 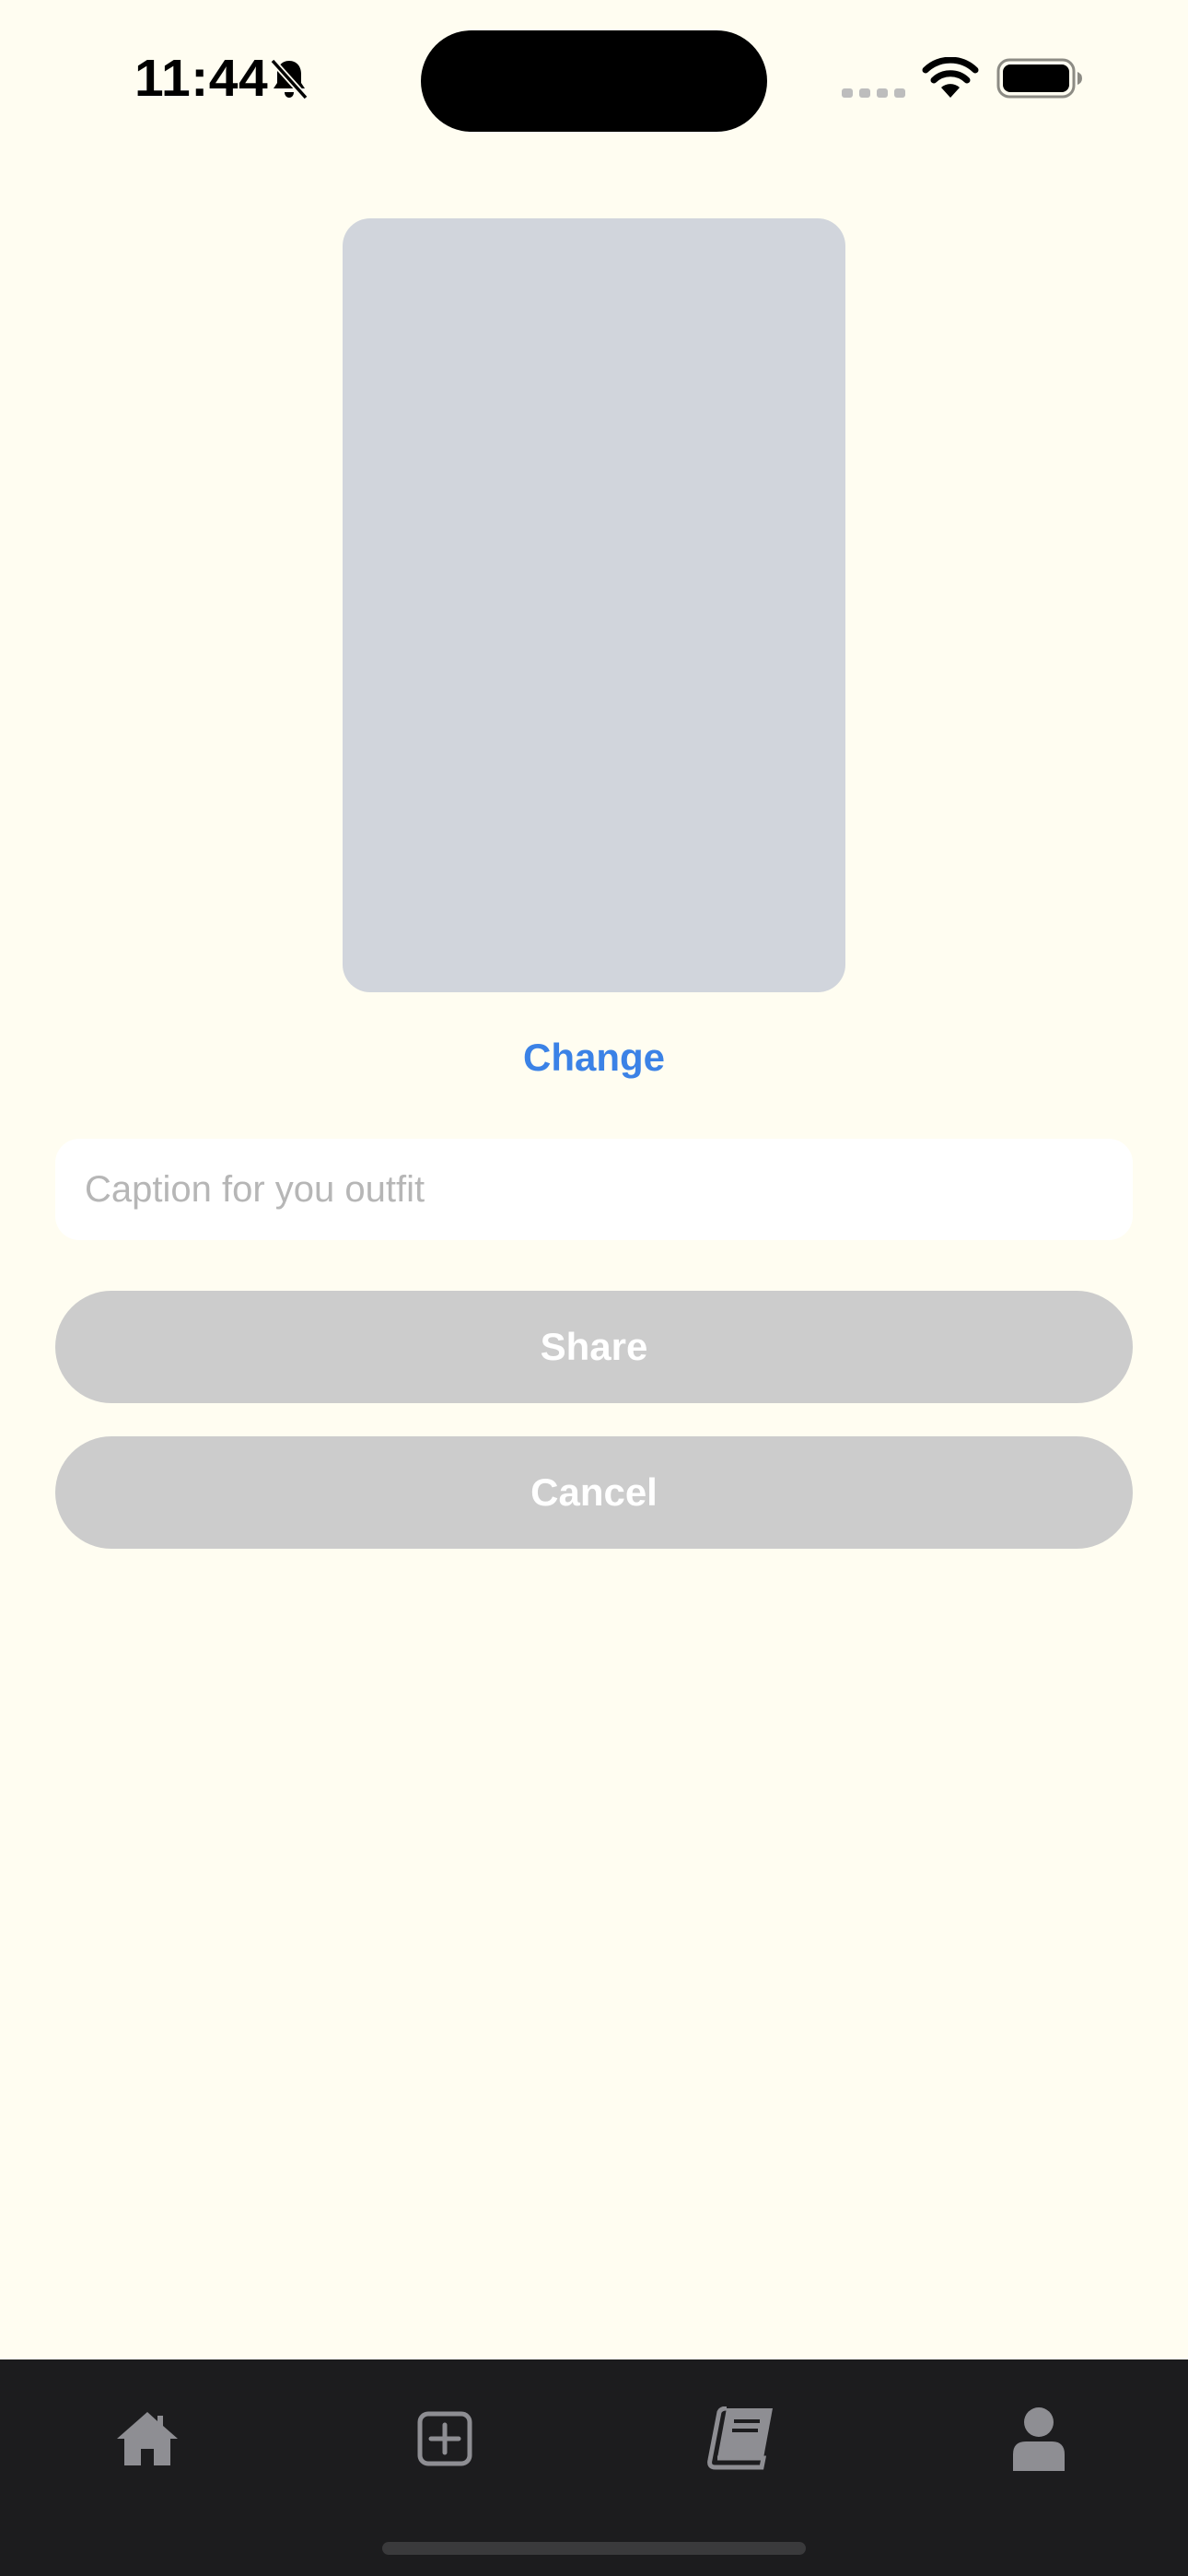 I want to click on tab-bar, so click(x=594, y=2467).